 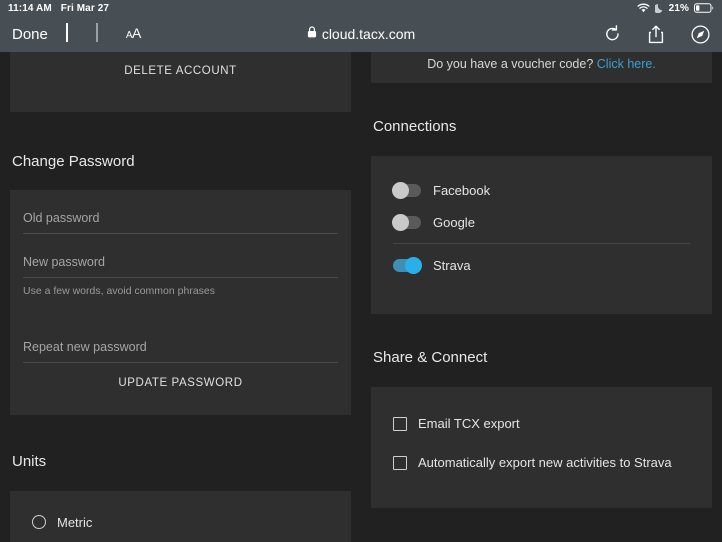 I want to click on connection-label-facebook: Facebook, so click(x=462, y=190).